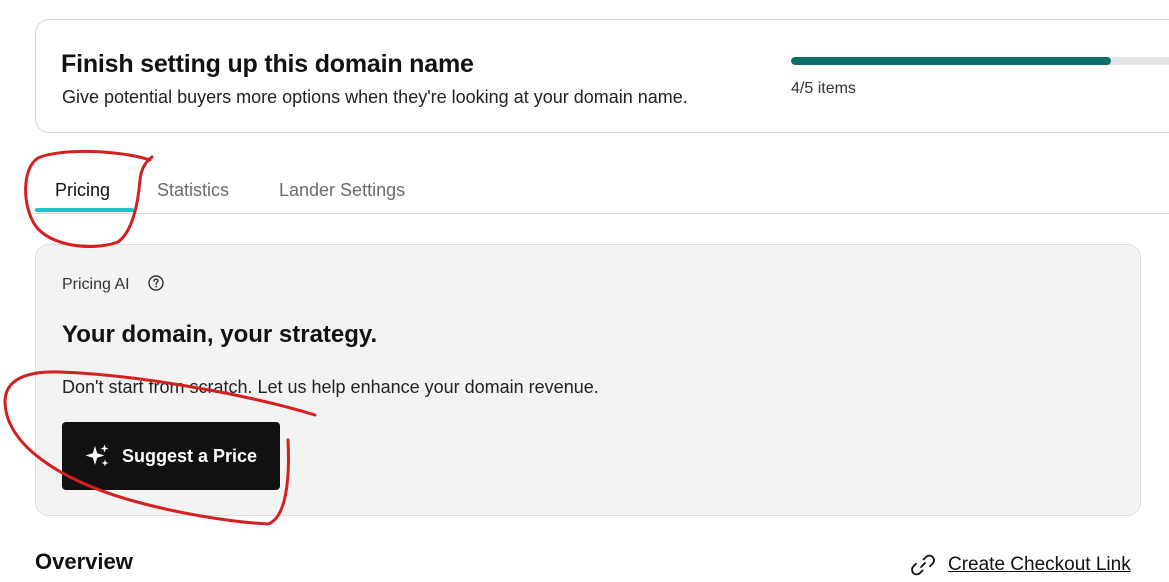 The height and width of the screenshot is (582, 1169). I want to click on create-checkout-link: Create Checkout Link, so click(1020, 565).